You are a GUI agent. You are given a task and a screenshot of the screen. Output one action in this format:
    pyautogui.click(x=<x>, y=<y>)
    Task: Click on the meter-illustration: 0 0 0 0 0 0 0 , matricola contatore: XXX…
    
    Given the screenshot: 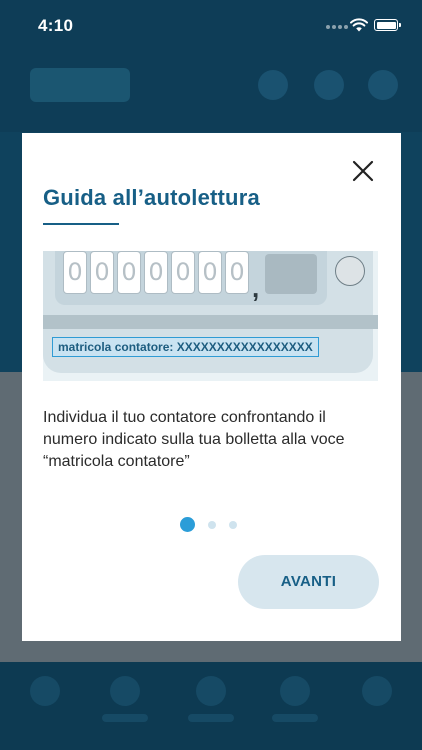 What is the action you would take?
    pyautogui.click(x=210, y=316)
    